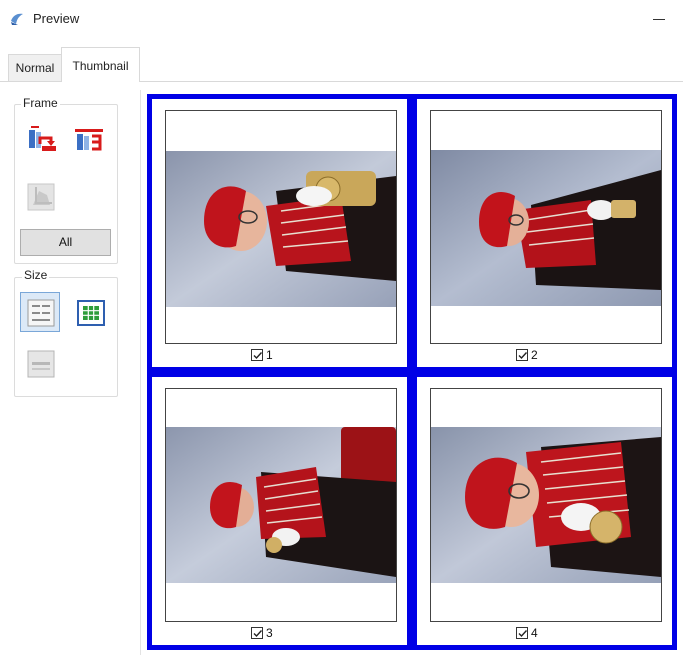 This screenshot has width=683, height=662. I want to click on thumbnail-number: 3, so click(269, 633).